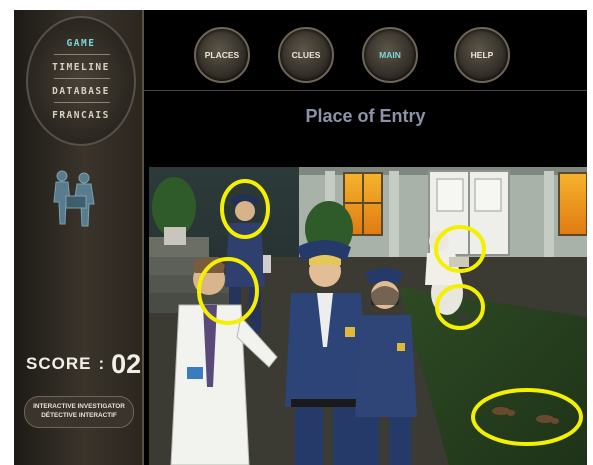 The height and width of the screenshot is (465, 593). What do you see at coordinates (365, 90) in the screenshot?
I see `header-divider` at bounding box center [365, 90].